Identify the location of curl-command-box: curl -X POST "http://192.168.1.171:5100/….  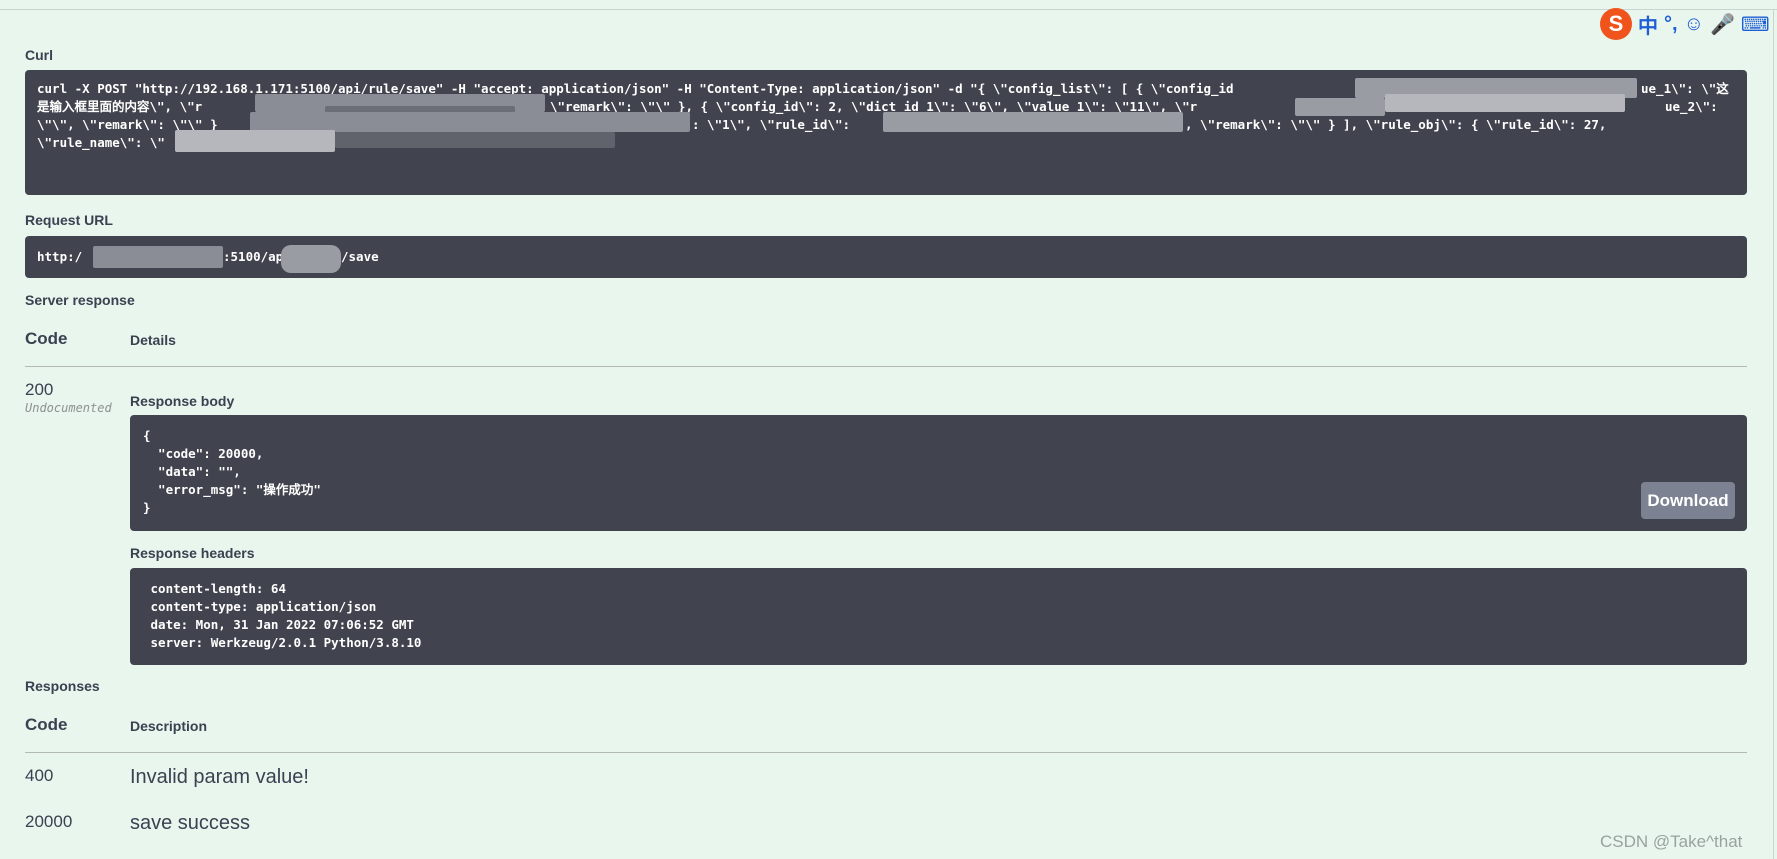
(886, 132).